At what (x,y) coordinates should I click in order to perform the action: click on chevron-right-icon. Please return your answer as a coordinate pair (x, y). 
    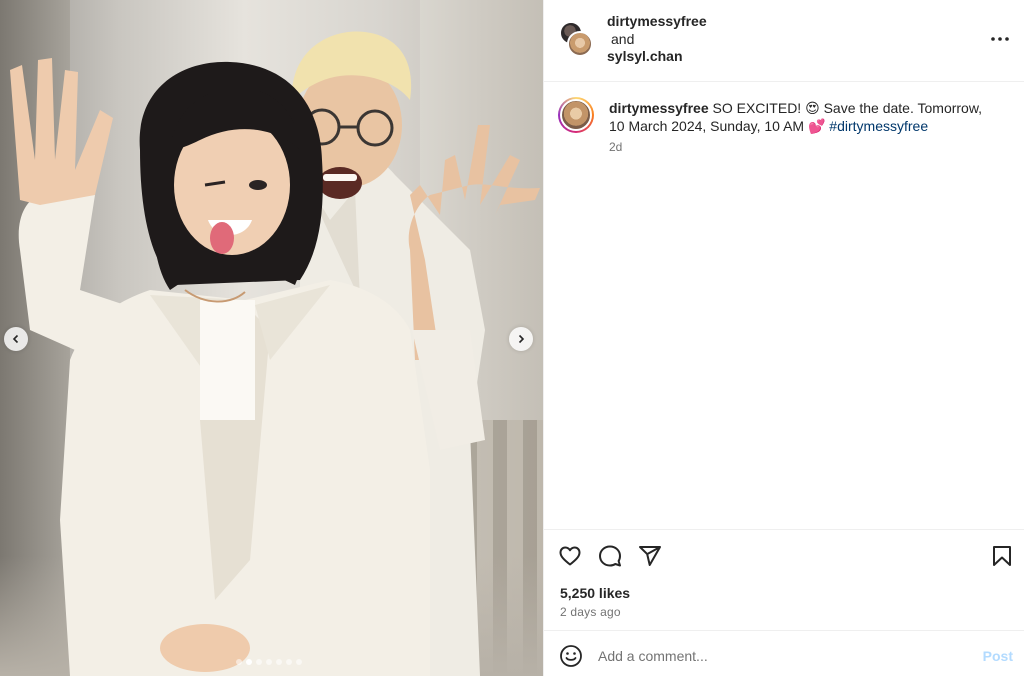
    Looking at the image, I should click on (521, 339).